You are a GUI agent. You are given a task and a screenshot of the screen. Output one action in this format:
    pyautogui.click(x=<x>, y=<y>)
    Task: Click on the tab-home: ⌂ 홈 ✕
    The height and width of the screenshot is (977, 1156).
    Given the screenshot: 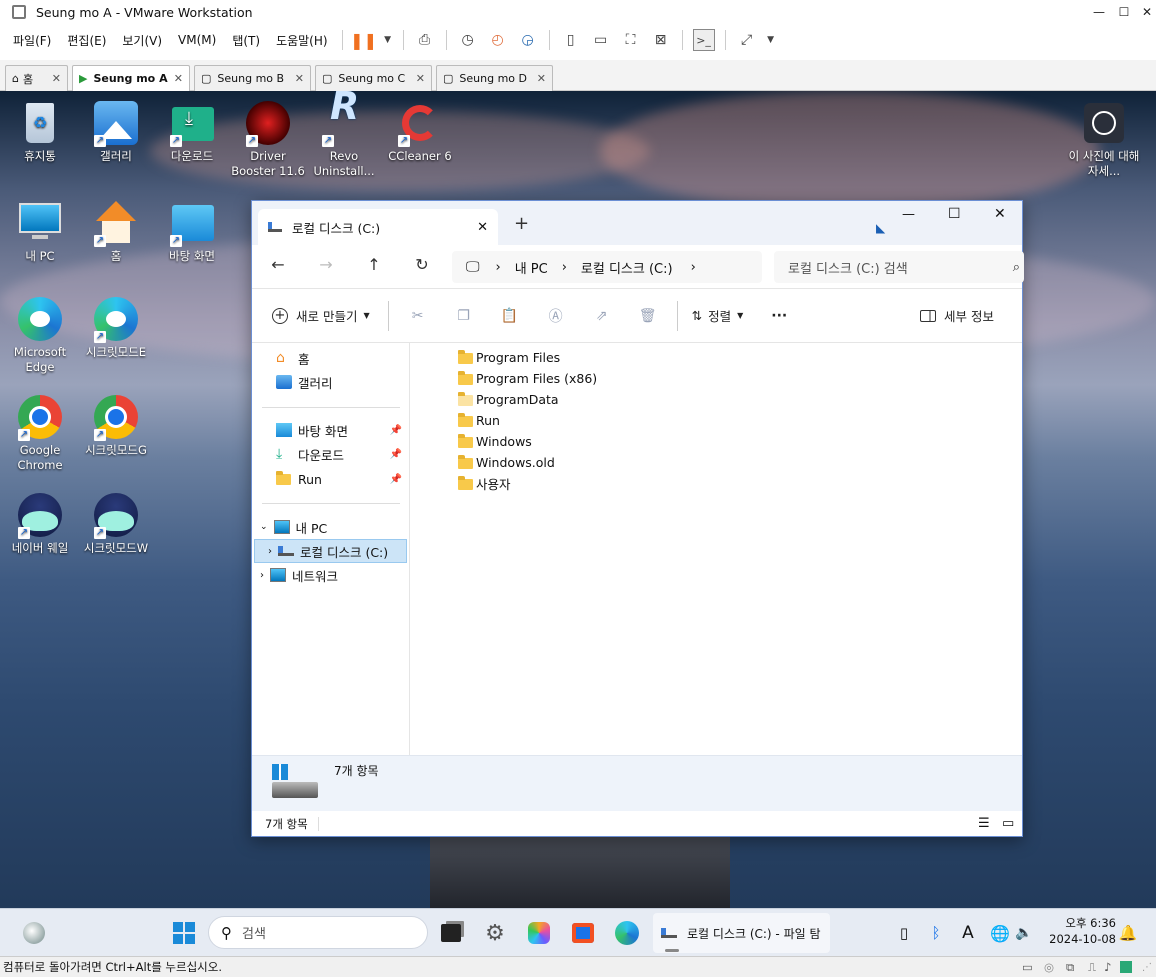 What is the action you would take?
    pyautogui.click(x=36, y=78)
    